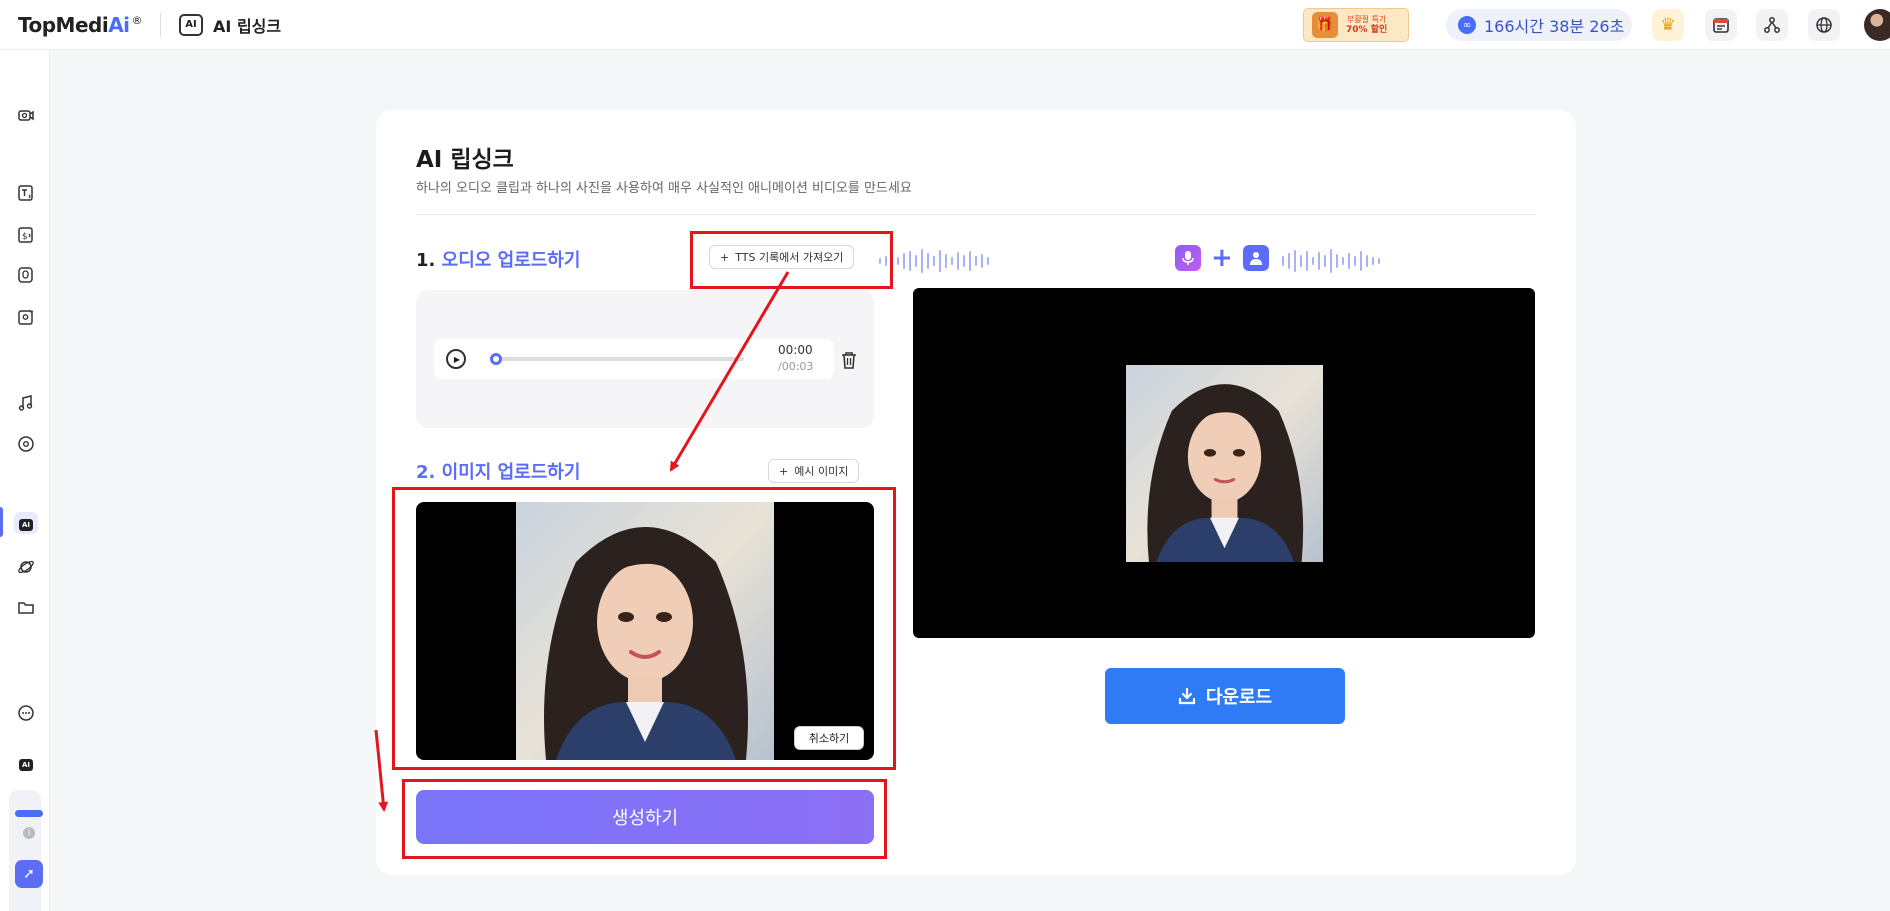 This screenshot has height=911, width=1890. I want to click on download-button: 다운로드, so click(1225, 696).